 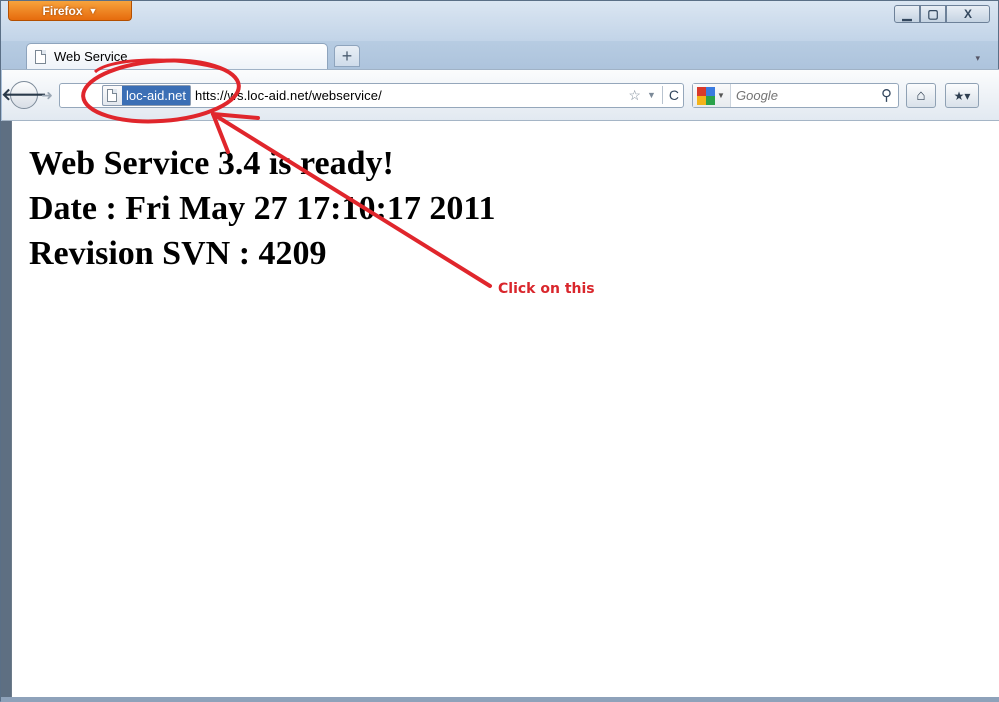 I want to click on new-tab-button: +, so click(x=347, y=56).